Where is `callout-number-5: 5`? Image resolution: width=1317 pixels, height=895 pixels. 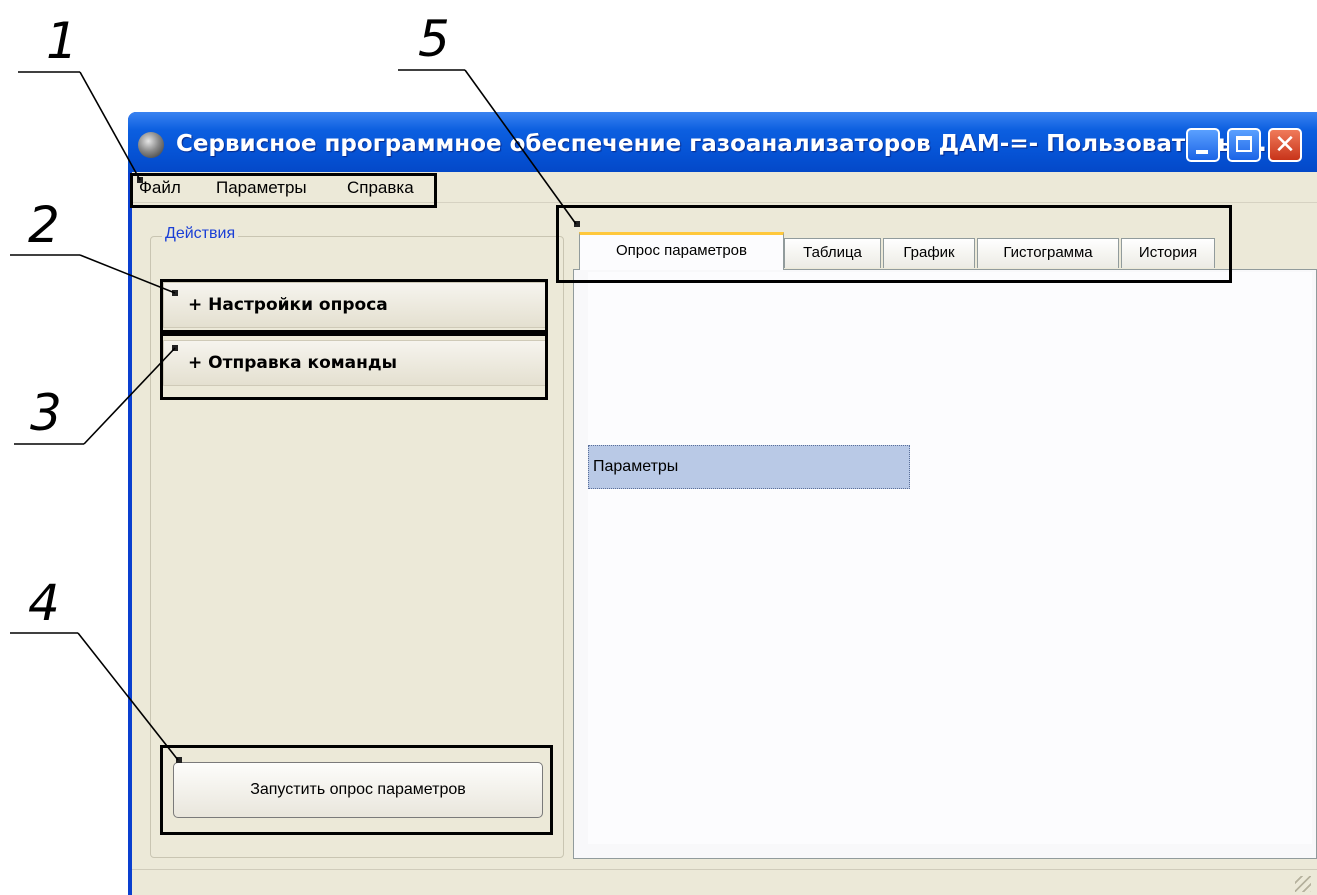
callout-number-5: 5 is located at coordinates (434, 39).